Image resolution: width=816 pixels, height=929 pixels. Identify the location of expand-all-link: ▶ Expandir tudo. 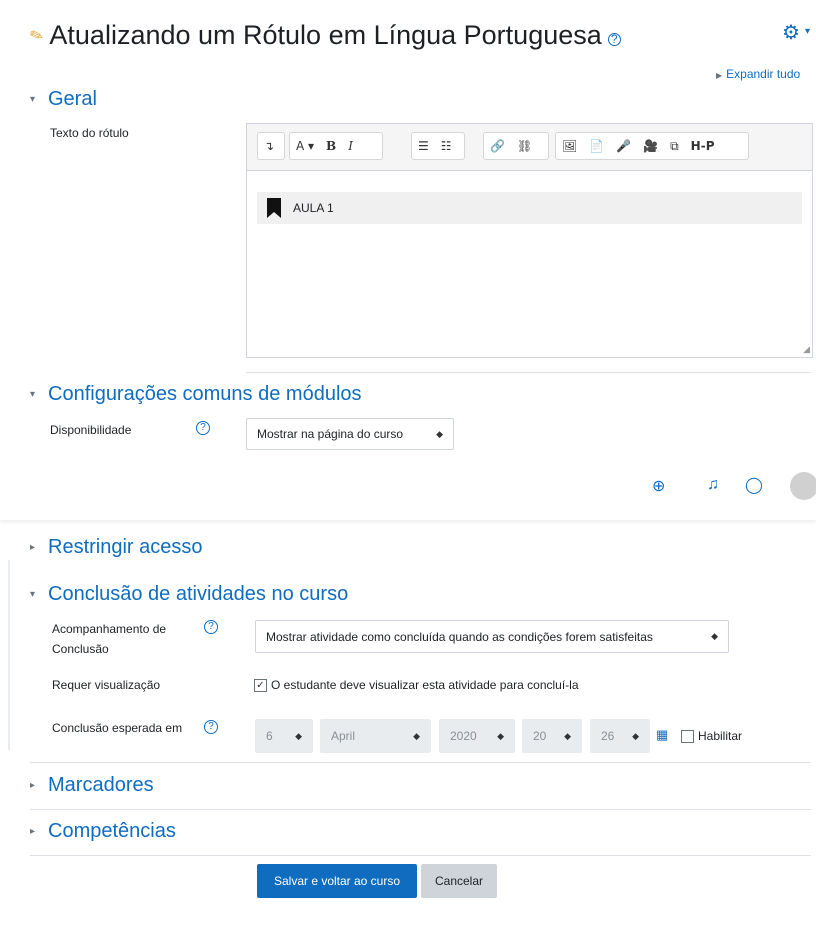
(758, 74).